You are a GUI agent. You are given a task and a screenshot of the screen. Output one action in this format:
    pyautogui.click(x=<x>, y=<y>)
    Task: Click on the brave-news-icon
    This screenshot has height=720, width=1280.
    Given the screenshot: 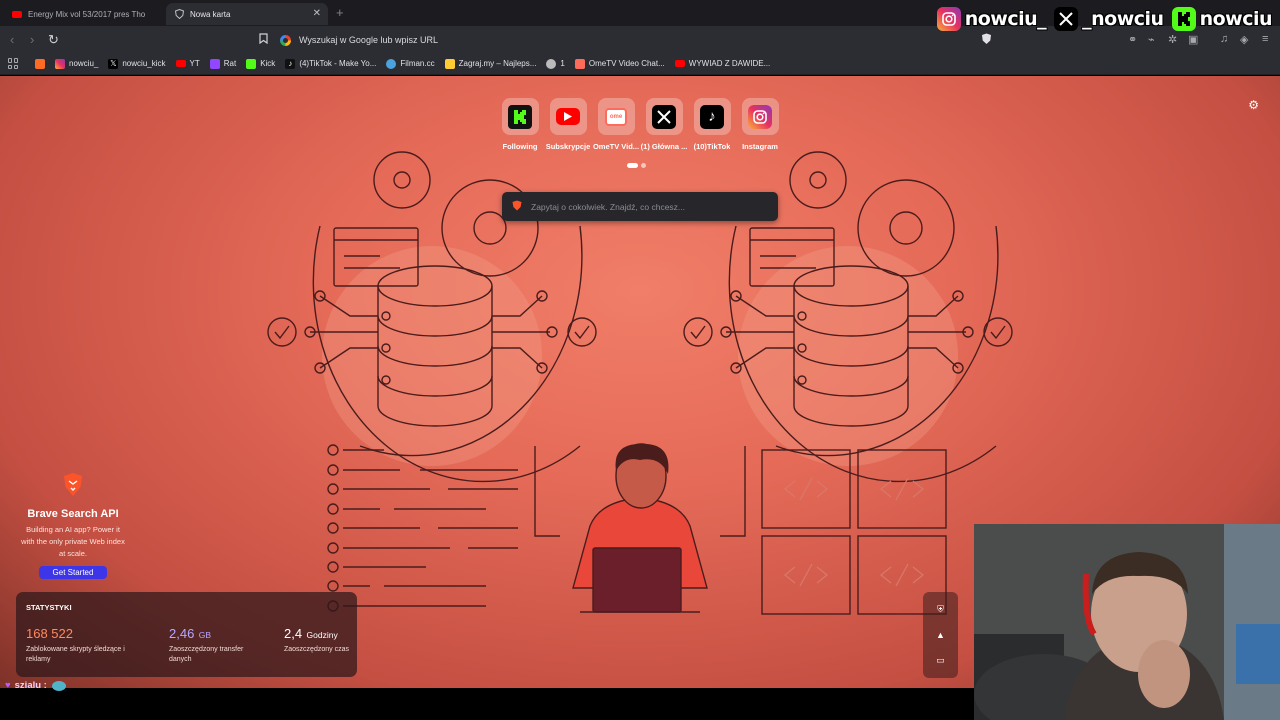 What is the action you would take?
    pyautogui.click(x=40, y=63)
    